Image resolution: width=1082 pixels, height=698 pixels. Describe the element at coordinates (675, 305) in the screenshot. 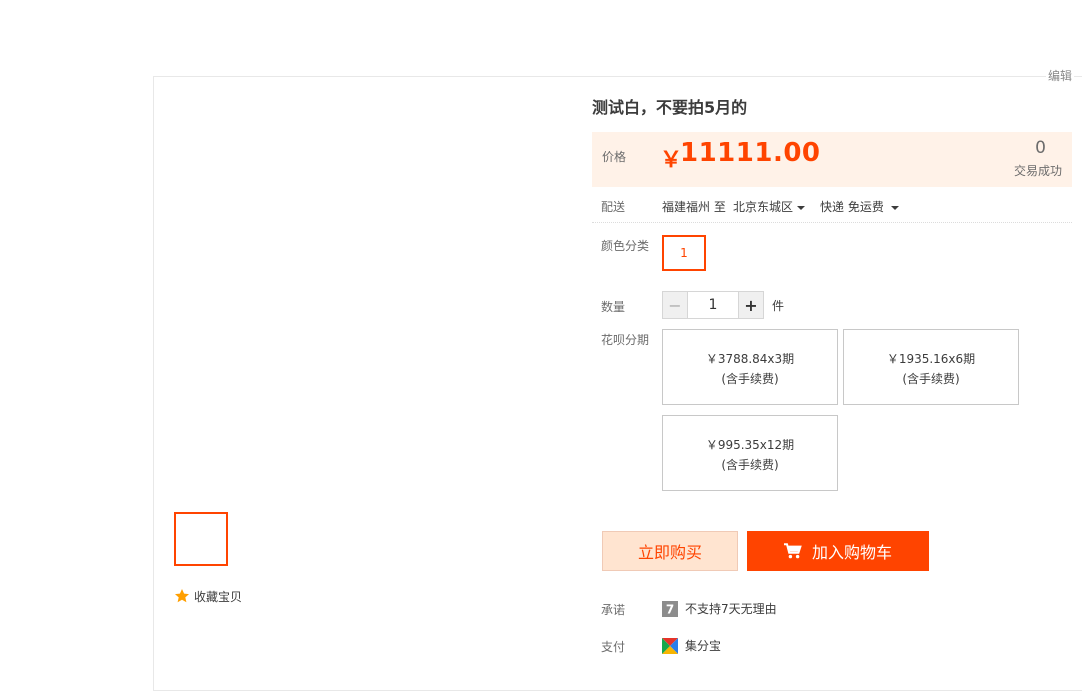

I see `decrease-button: −` at that location.